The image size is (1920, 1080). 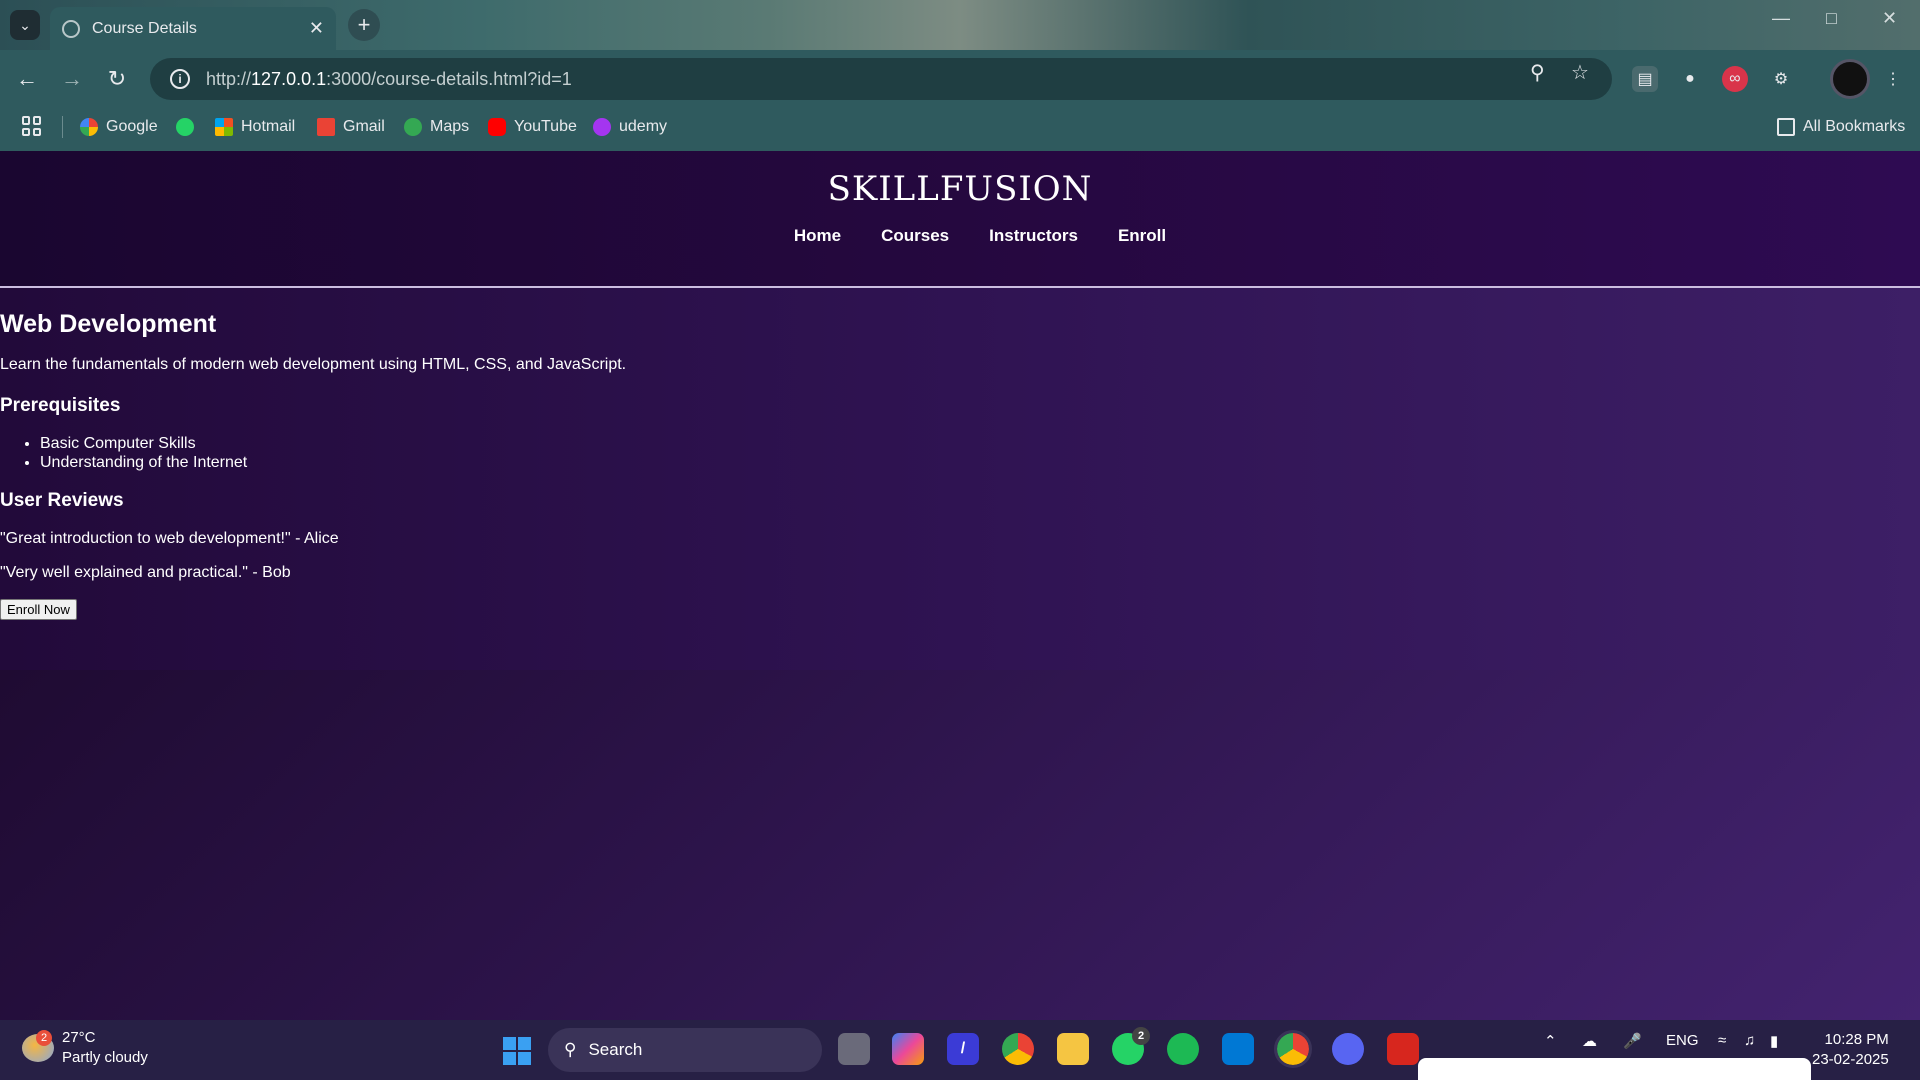 What do you see at coordinates (62, 500) in the screenshot?
I see `reviews-heading: User Reviews` at bounding box center [62, 500].